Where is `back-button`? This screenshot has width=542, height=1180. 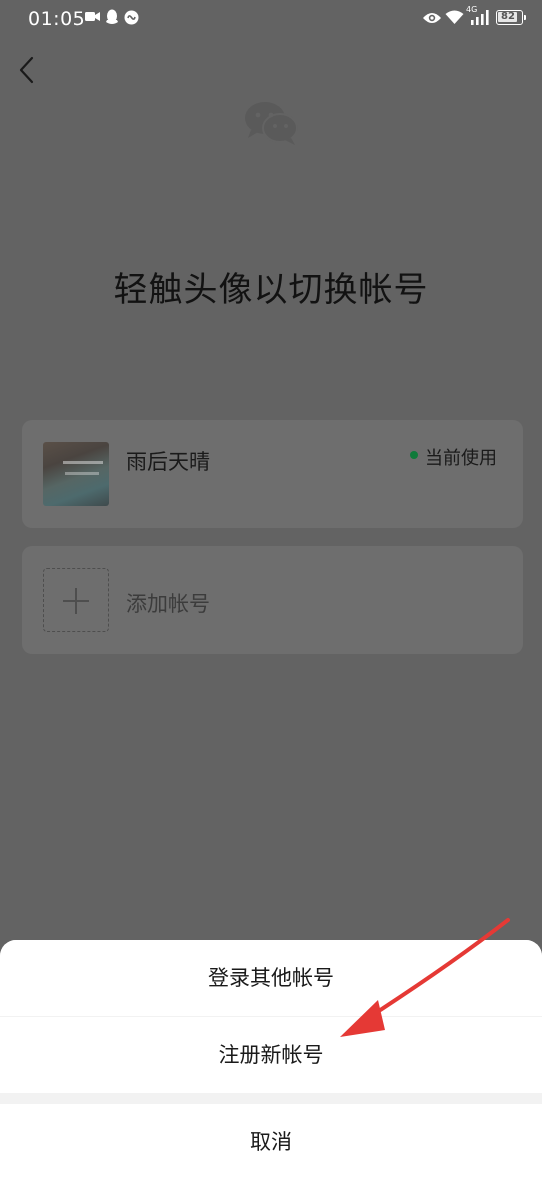 back-button is located at coordinates (27, 70).